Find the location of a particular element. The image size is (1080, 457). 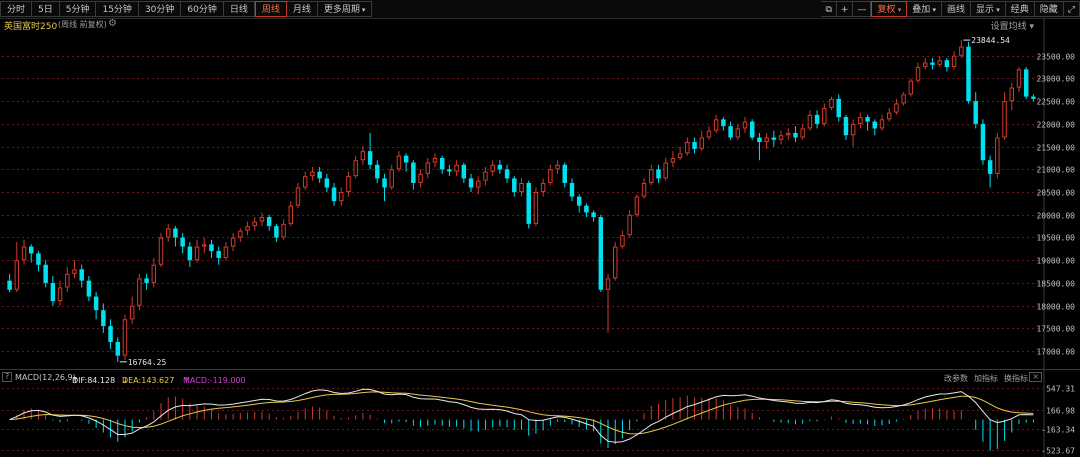

macd-name: MACD(12,26,9) is located at coordinates (45, 377).